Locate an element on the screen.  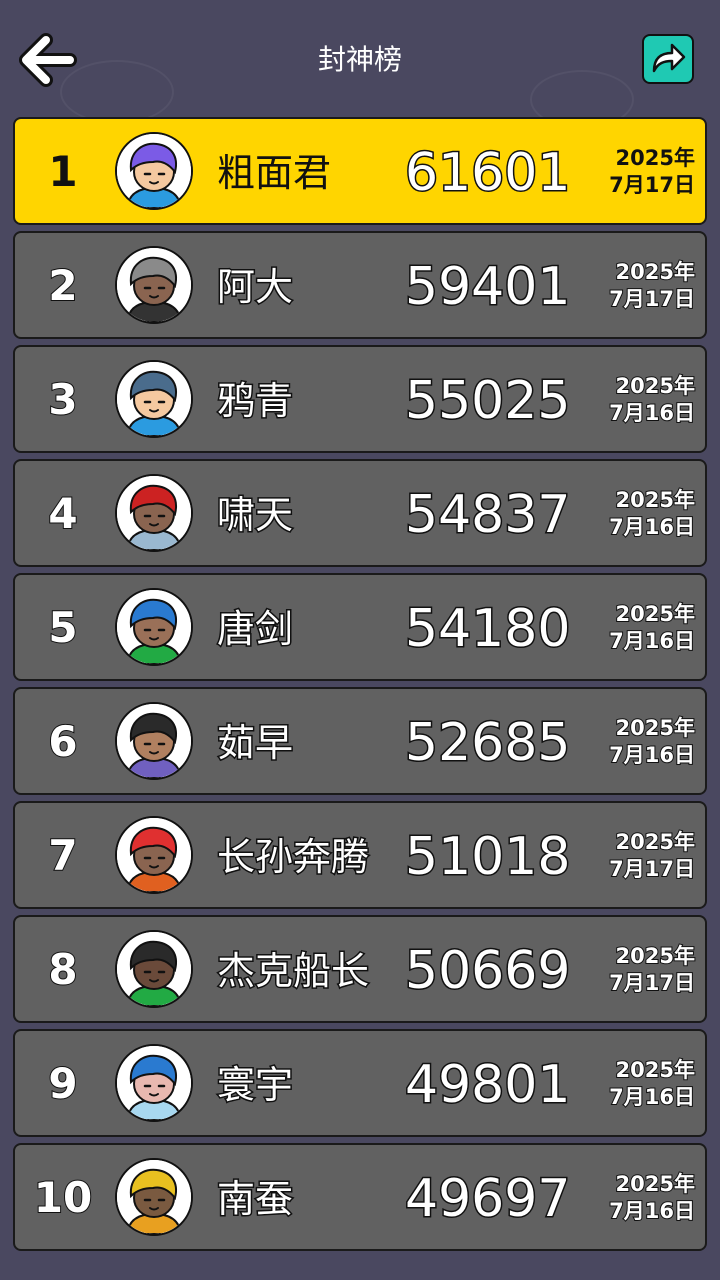
rank-number: 8 is located at coordinates (62, 970).